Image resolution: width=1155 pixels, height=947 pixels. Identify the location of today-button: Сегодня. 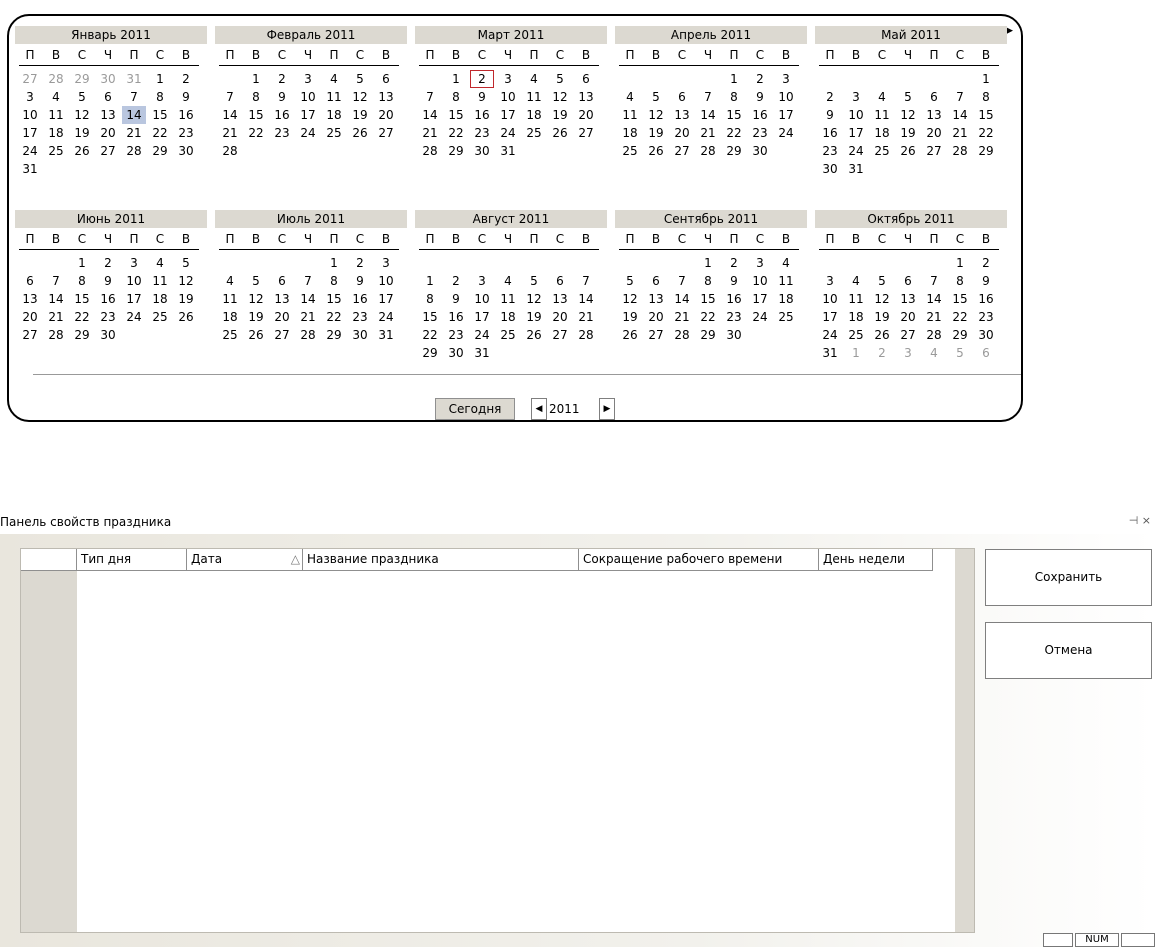
(475, 409).